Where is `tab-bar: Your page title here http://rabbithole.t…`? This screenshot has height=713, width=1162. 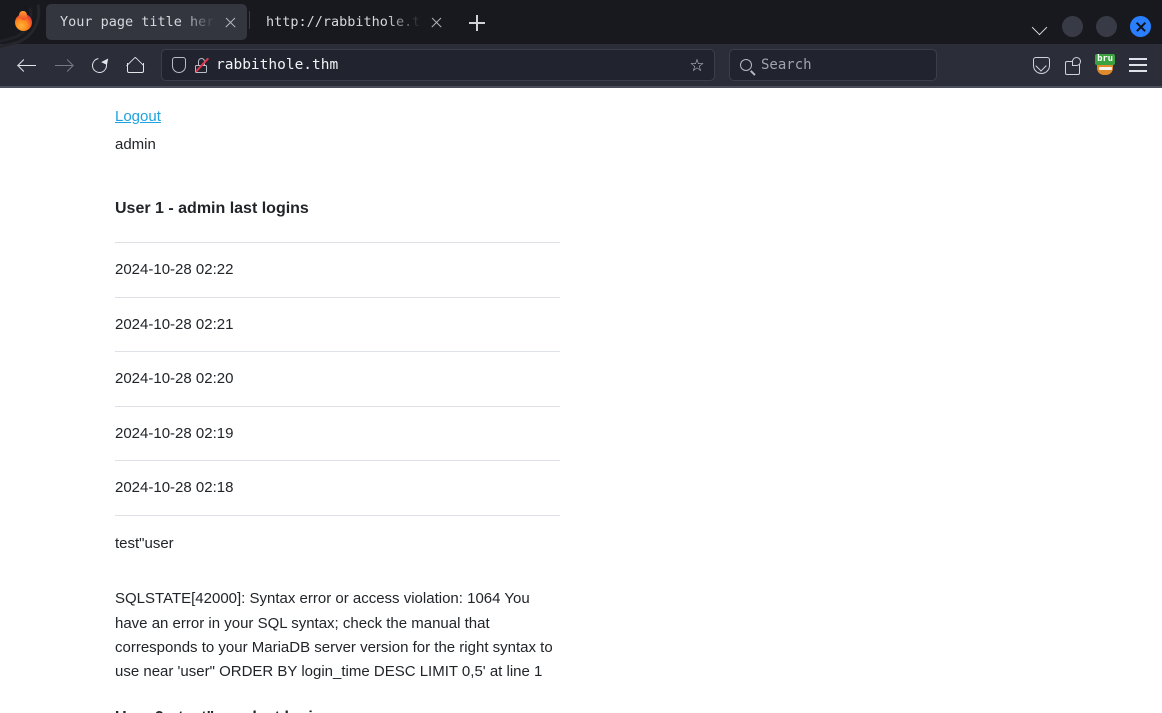
tab-bar: Your page title here http://rabbithole.t… is located at coordinates (581, 25).